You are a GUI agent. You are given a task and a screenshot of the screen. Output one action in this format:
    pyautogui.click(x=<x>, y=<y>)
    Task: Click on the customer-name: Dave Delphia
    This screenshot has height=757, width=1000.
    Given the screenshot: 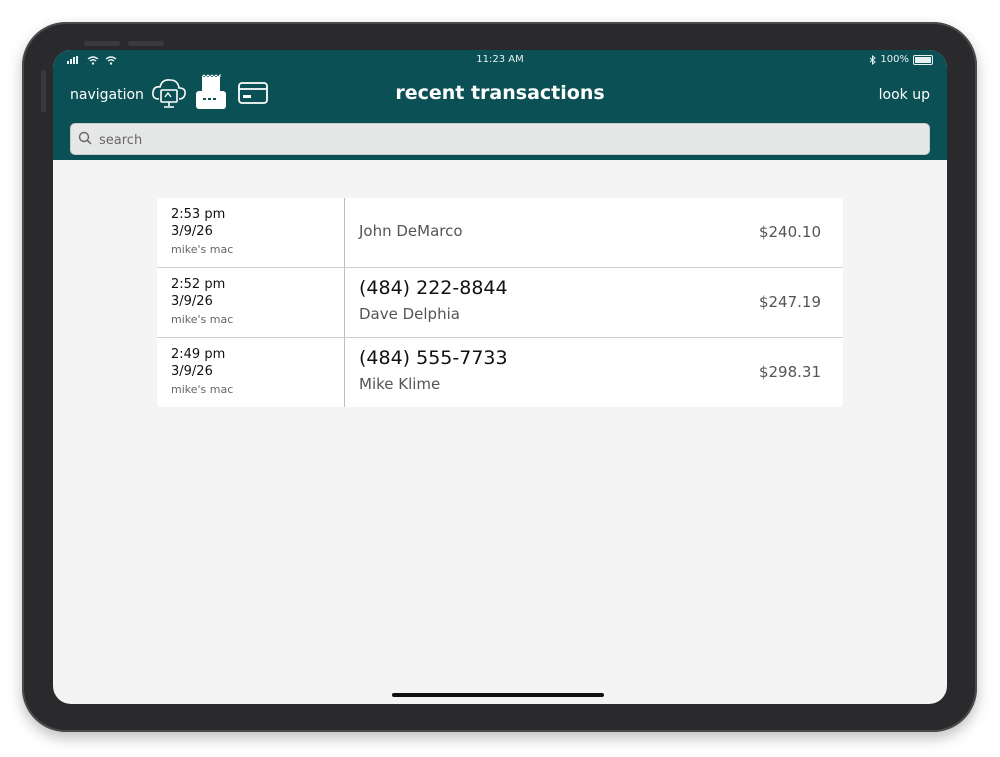 What is the action you would take?
    pyautogui.click(x=409, y=314)
    